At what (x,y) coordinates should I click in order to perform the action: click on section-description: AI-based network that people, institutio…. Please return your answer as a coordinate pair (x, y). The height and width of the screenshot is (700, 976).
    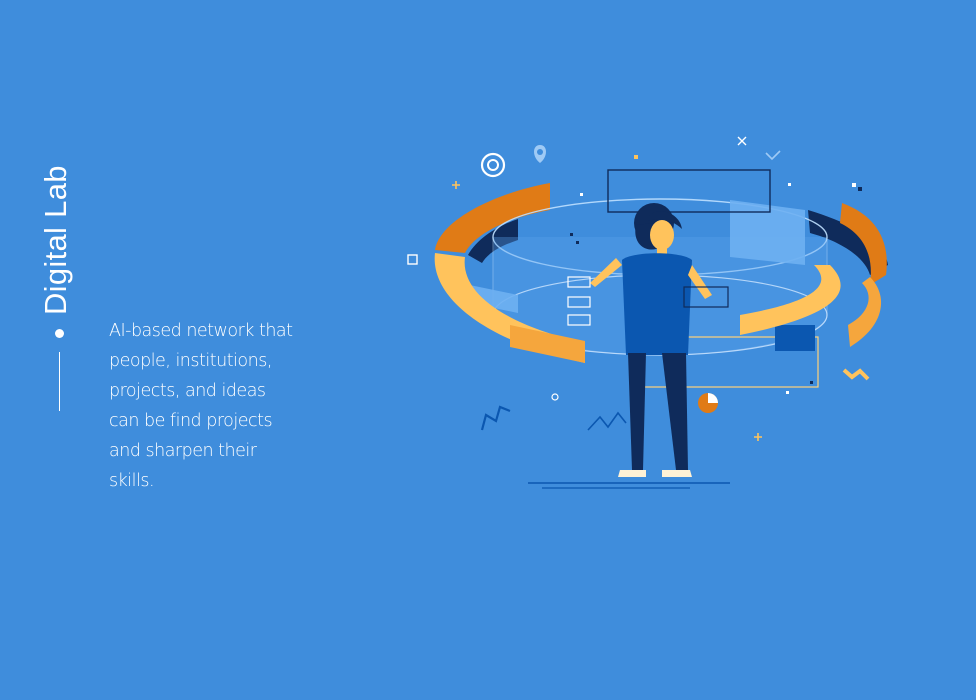
    Looking at the image, I should click on (201, 406).